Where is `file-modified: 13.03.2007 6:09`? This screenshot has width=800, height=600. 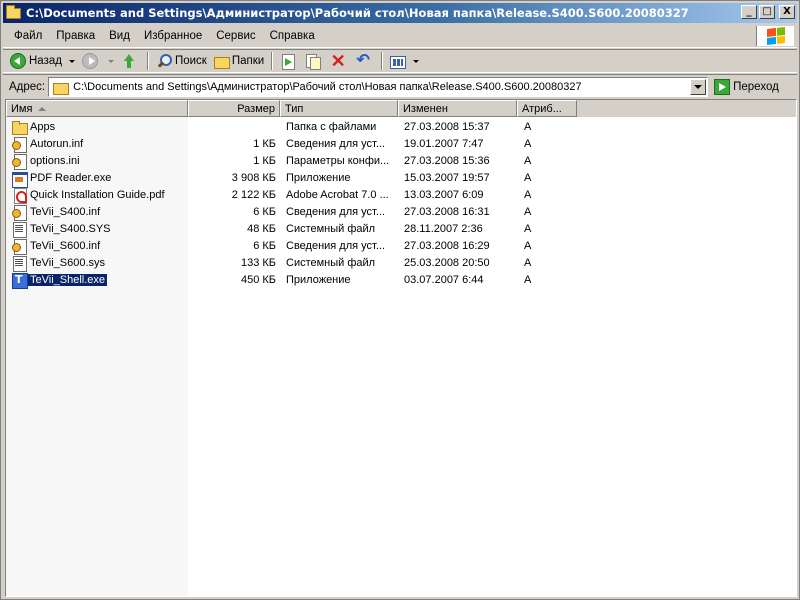
file-modified: 13.03.2007 6:09 is located at coordinates (444, 194).